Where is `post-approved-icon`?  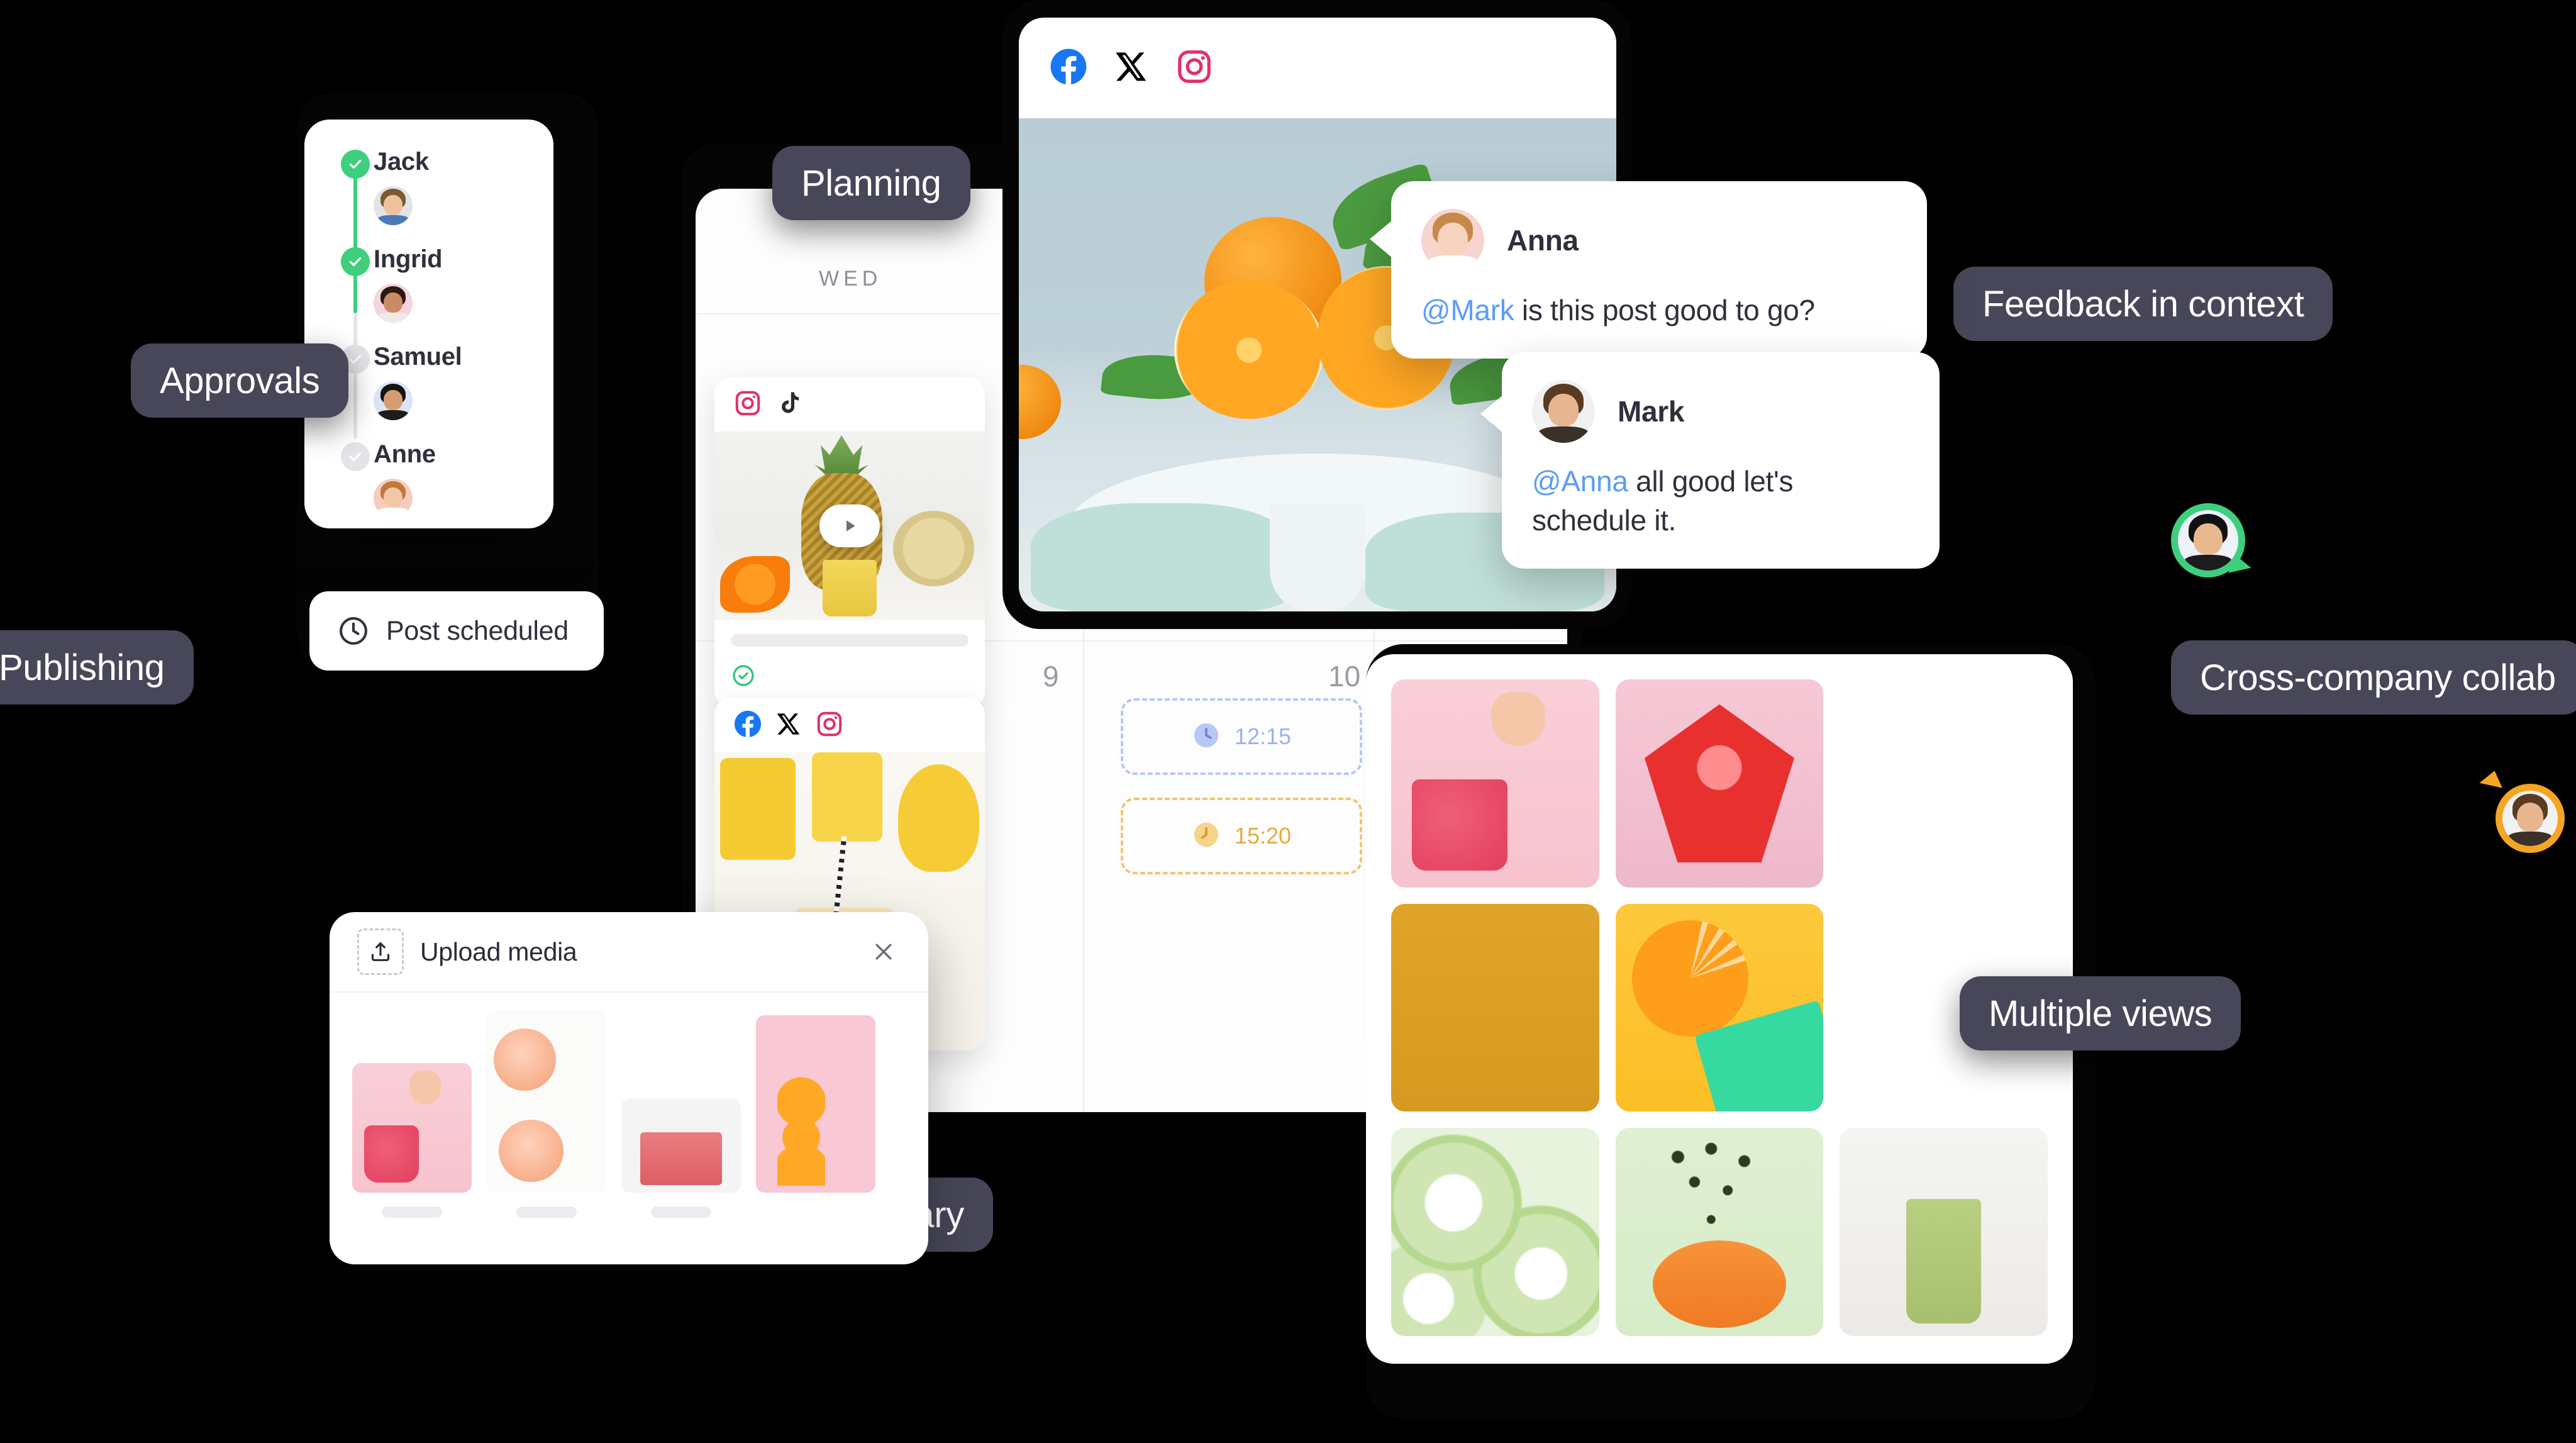 post-approved-icon is located at coordinates (850, 677).